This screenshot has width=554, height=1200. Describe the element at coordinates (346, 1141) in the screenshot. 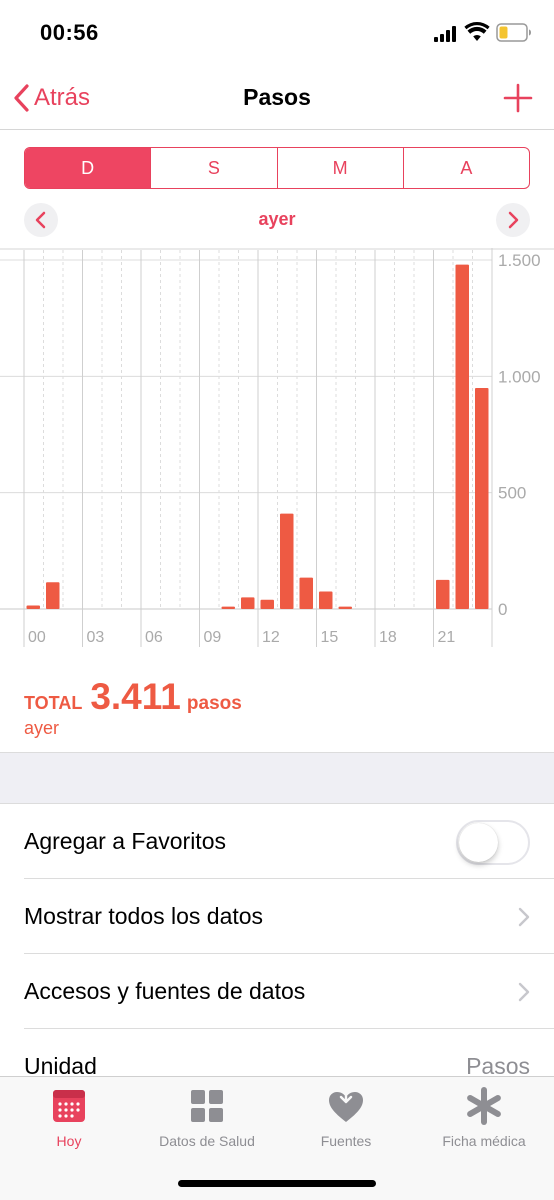

I see `tab-label: Fuentes` at that location.